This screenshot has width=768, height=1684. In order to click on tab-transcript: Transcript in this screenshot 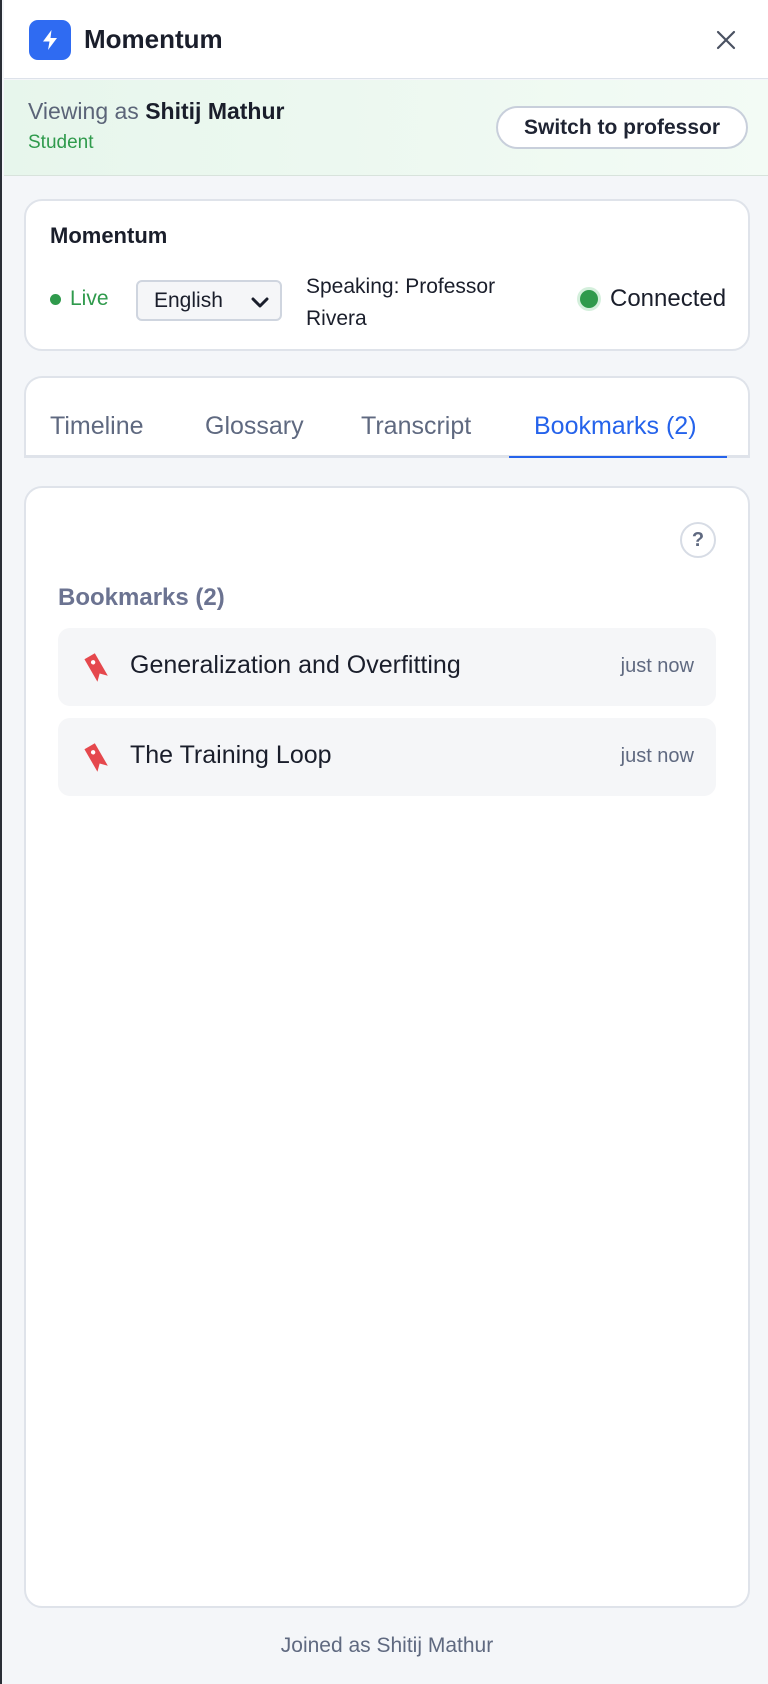, I will do `click(416, 426)`.